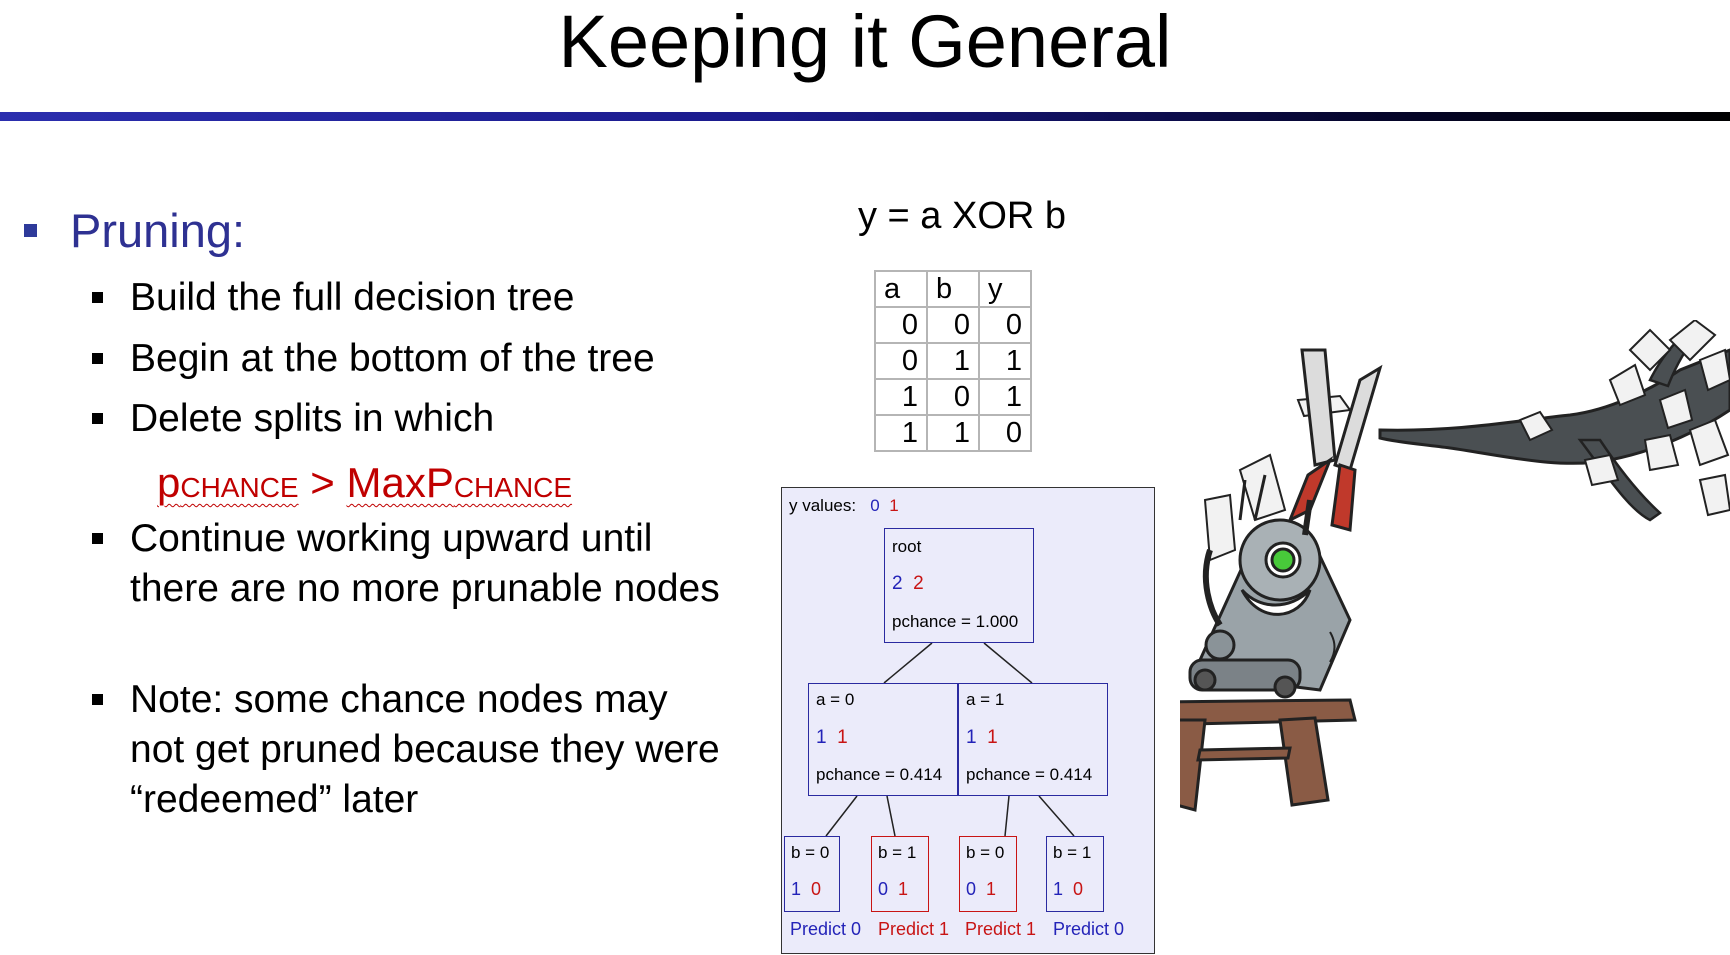 Image resolution: width=1730 pixels, height=955 pixels. I want to click on tree-leaf: b = 0 0 1, so click(988, 874).